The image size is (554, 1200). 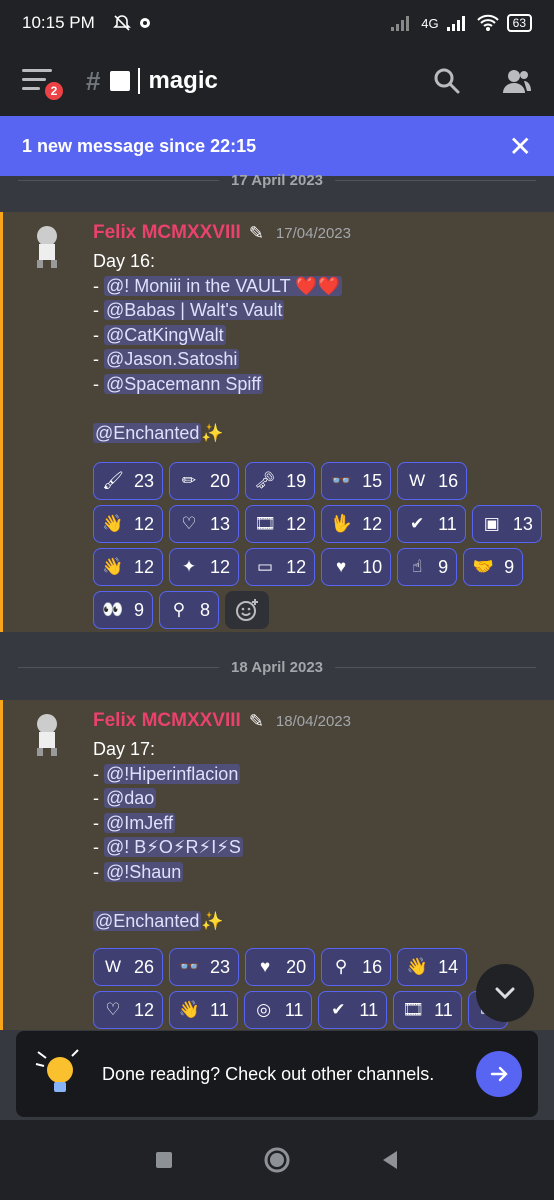 What do you see at coordinates (390, 1160) in the screenshot?
I see `back-icon` at bounding box center [390, 1160].